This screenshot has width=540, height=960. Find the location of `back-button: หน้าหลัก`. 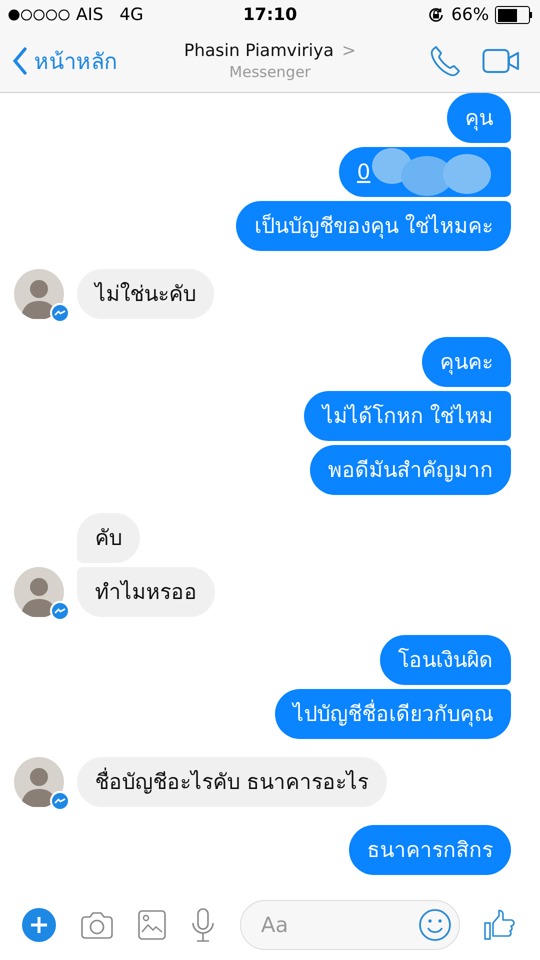

back-button: หน้าหลัก is located at coordinates (64, 61).